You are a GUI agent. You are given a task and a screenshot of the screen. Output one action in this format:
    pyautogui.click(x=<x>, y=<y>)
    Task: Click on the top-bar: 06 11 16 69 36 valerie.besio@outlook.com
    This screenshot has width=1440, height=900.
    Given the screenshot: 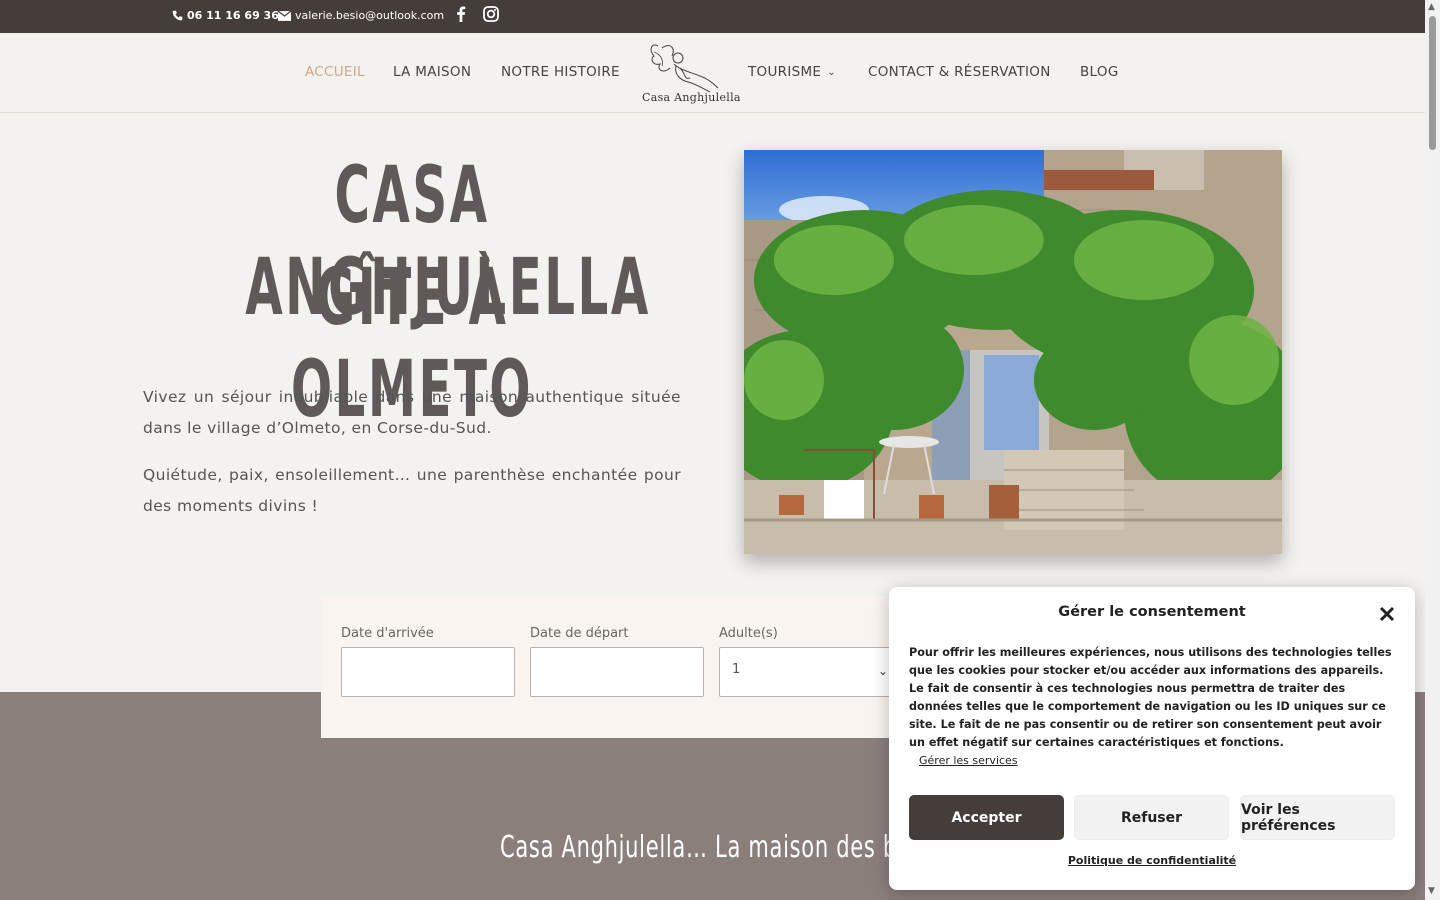 What is the action you would take?
    pyautogui.click(x=712, y=16)
    